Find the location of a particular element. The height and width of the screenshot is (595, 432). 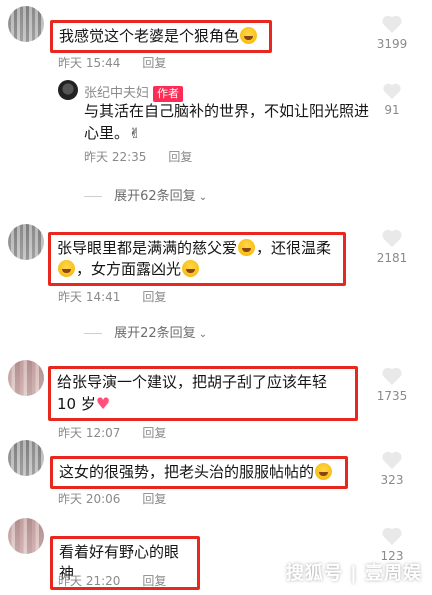

comment-text: 我感觉这个老婆是个狠角色 is located at coordinates (149, 36).